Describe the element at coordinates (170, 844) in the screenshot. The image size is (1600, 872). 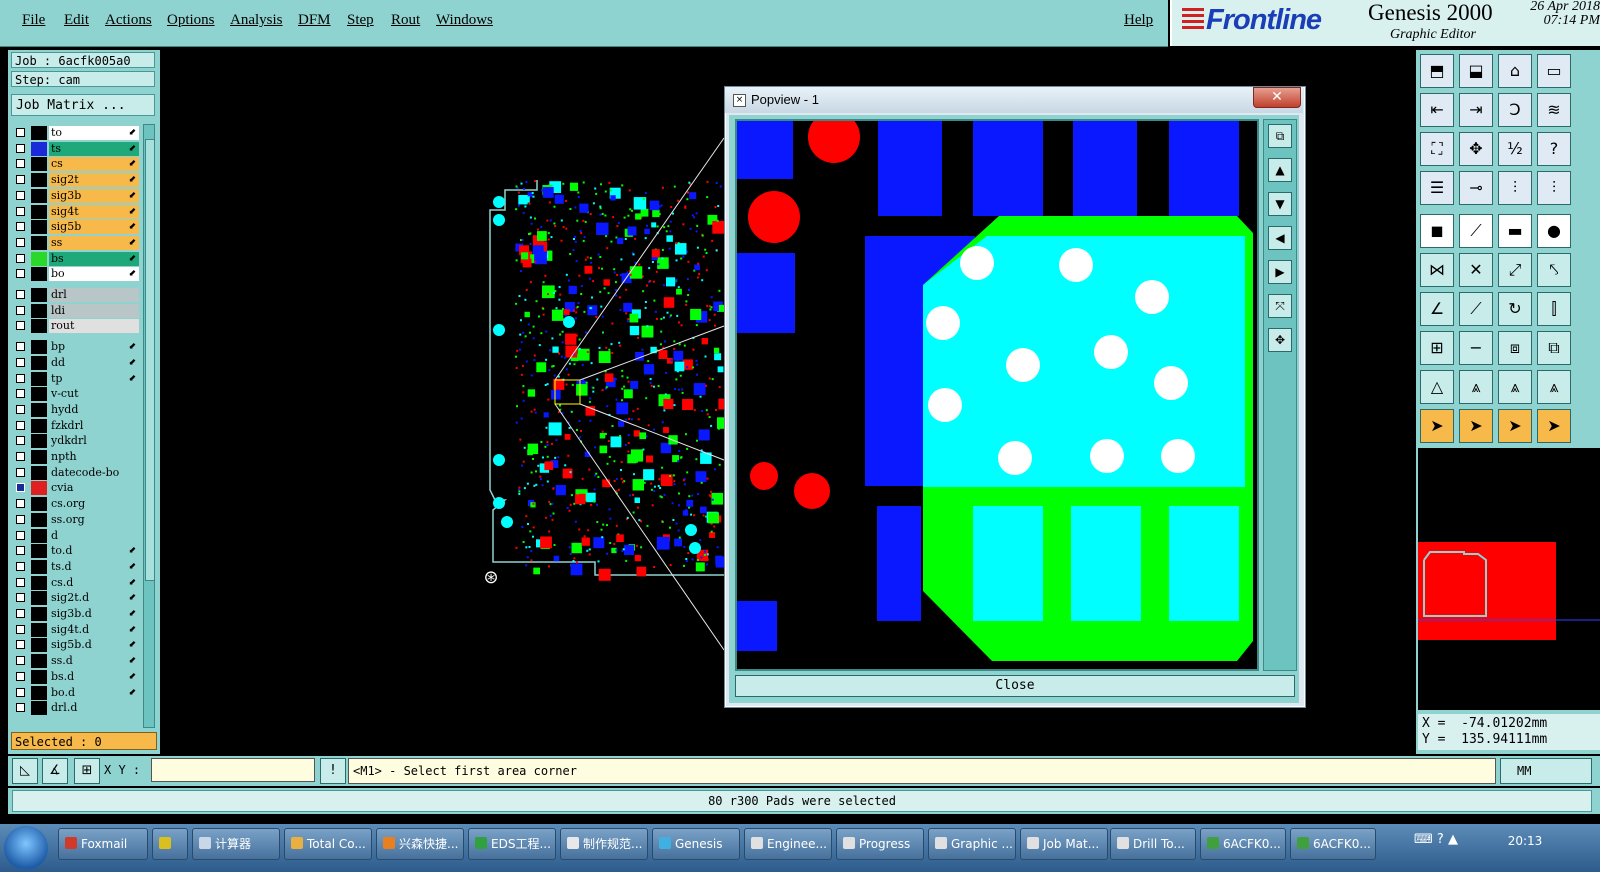
I see `taskbar-task` at that location.